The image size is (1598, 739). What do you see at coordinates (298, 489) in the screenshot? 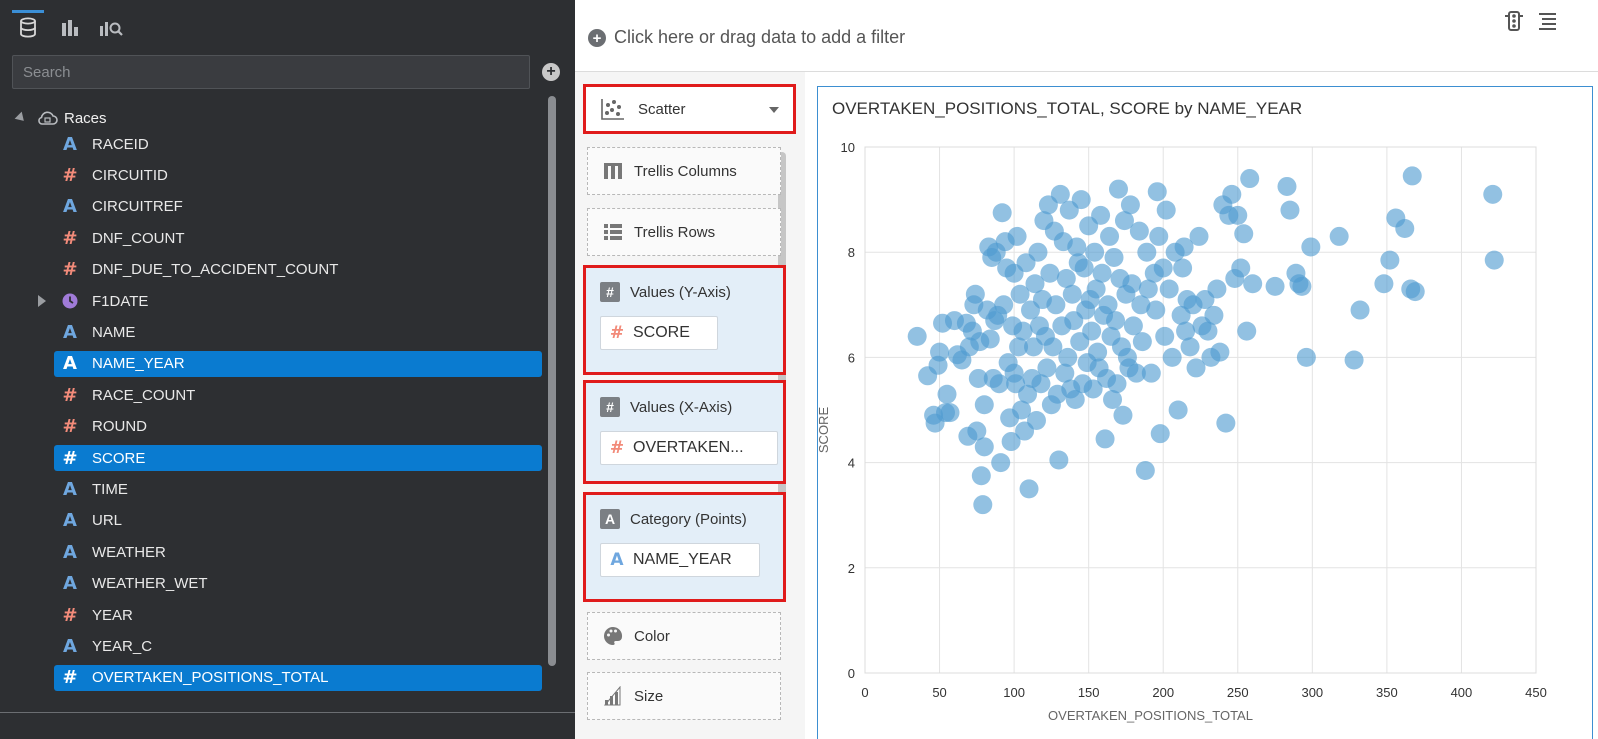
I see `tree-item: A TIME` at bounding box center [298, 489].